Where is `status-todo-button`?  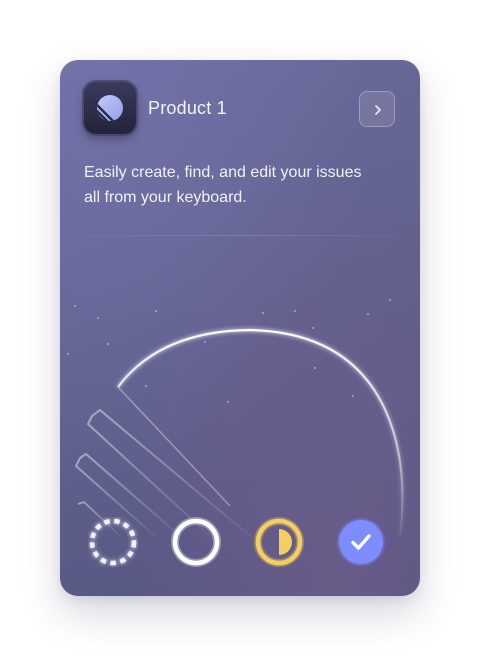
status-todo-button is located at coordinates (196, 542).